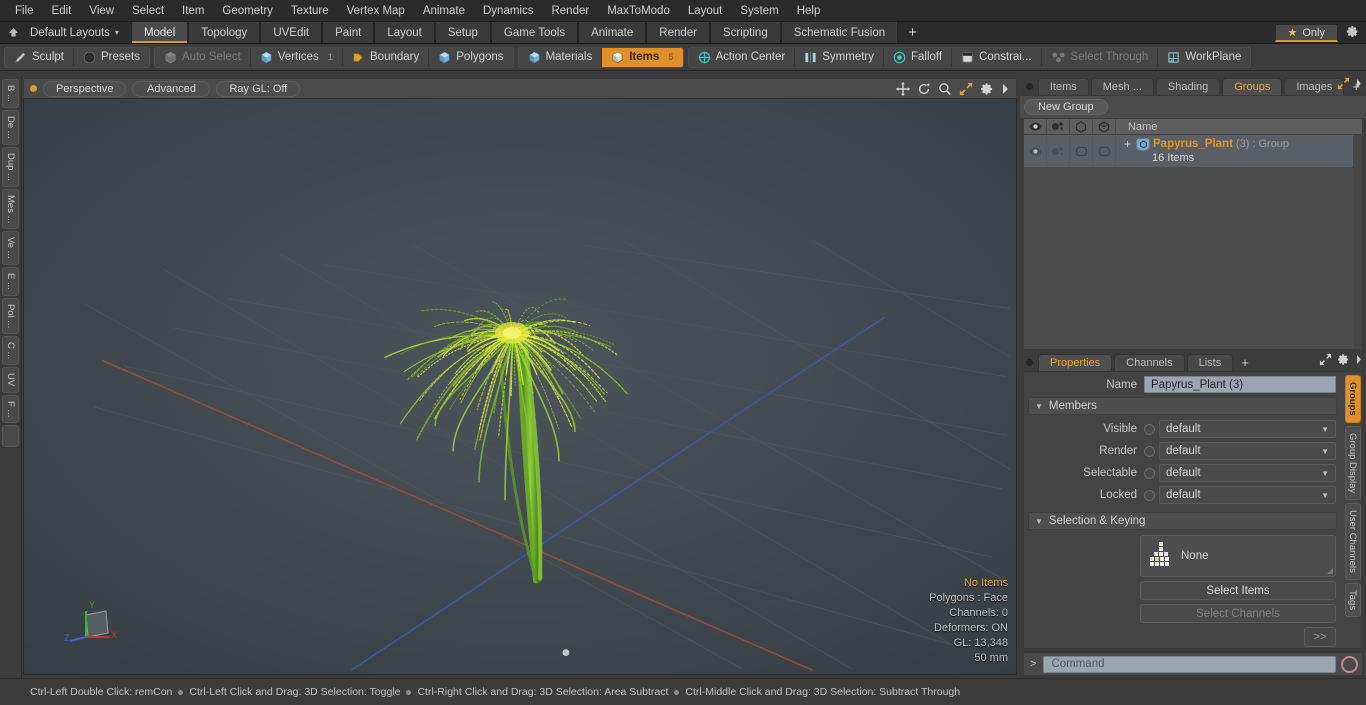 The width and height of the screenshot is (1366, 705). Describe the element at coordinates (918, 57) in the screenshot. I see `toolbar-button-falloff: Falloff` at that location.